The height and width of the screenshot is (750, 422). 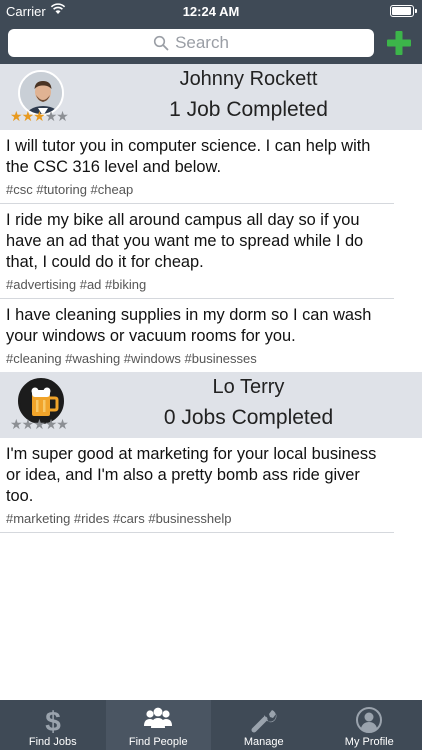 What do you see at coordinates (211, 97) in the screenshot?
I see `person-header: ★★★★★ Johnny Rockett 1 Job Completed` at bounding box center [211, 97].